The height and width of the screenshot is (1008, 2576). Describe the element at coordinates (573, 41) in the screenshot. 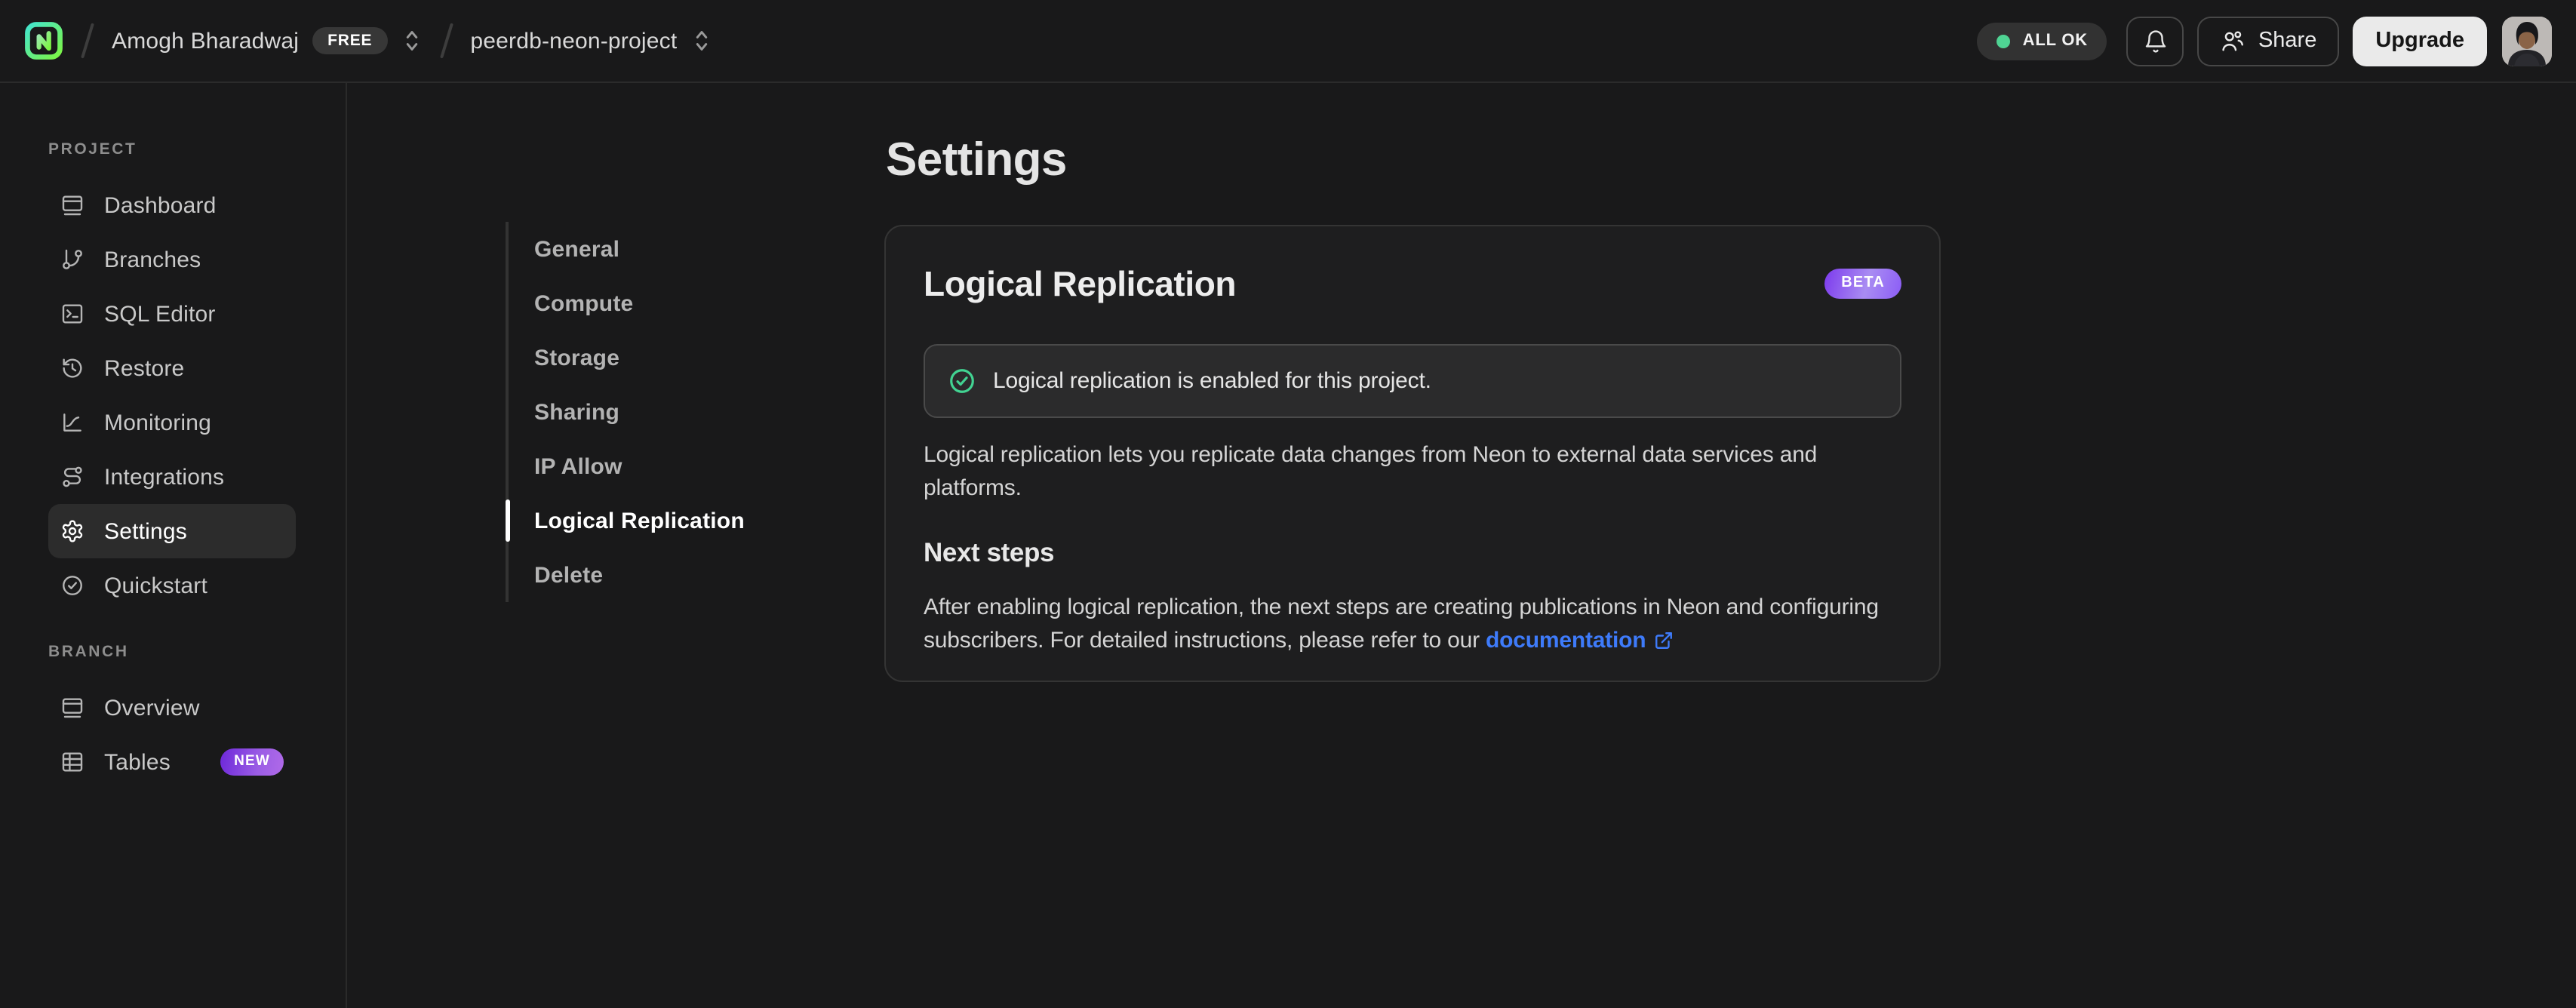

I see `project-name: peerdb-neon-project` at that location.